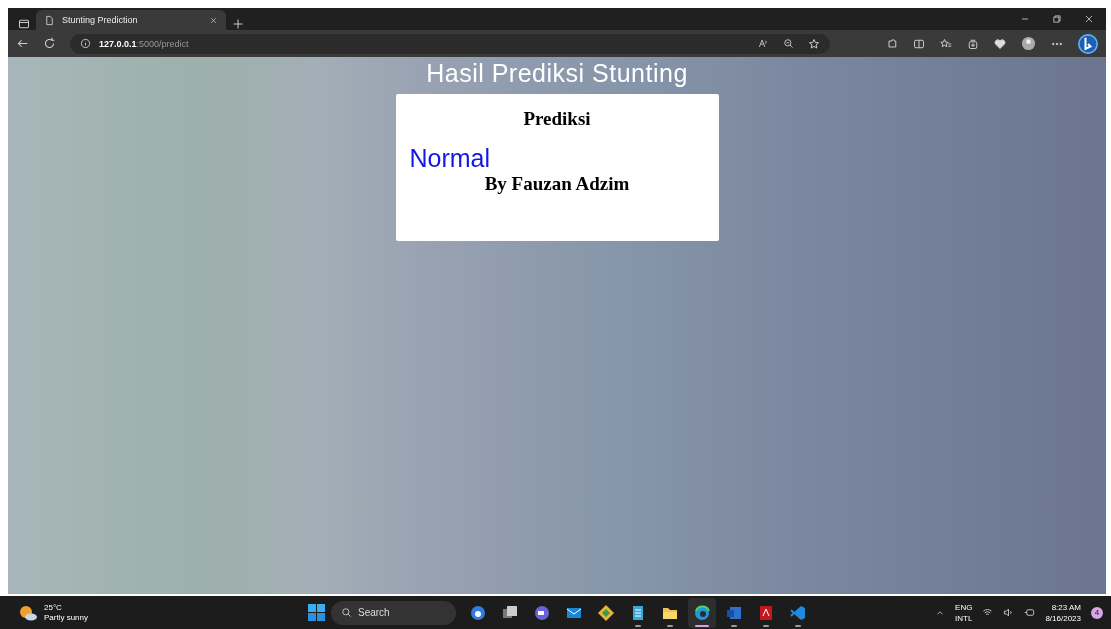 This screenshot has height=629, width=1111. What do you see at coordinates (557, 73) in the screenshot?
I see `page-heading: Hasil Prediksi Stunting` at bounding box center [557, 73].